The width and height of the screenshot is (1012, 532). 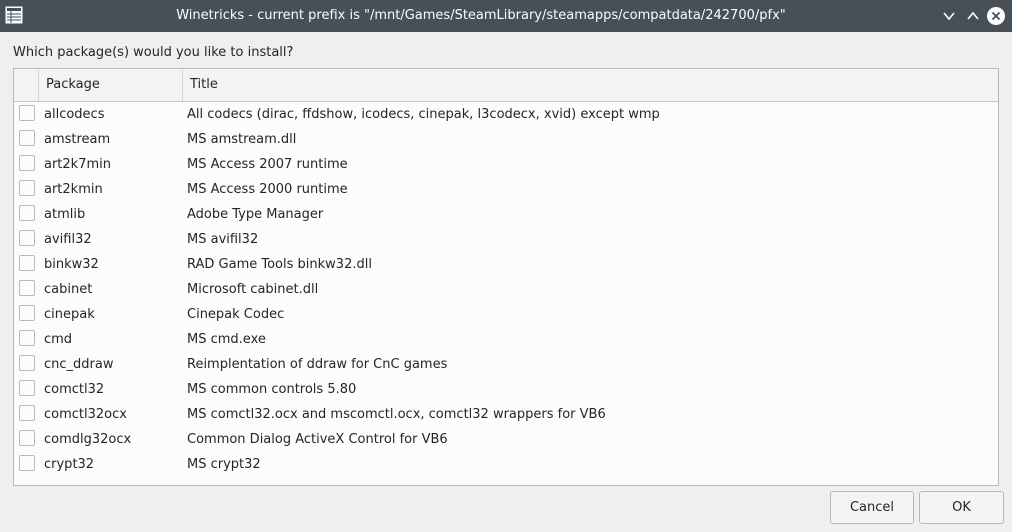 I want to click on package-name: atmlib, so click(x=65, y=214).